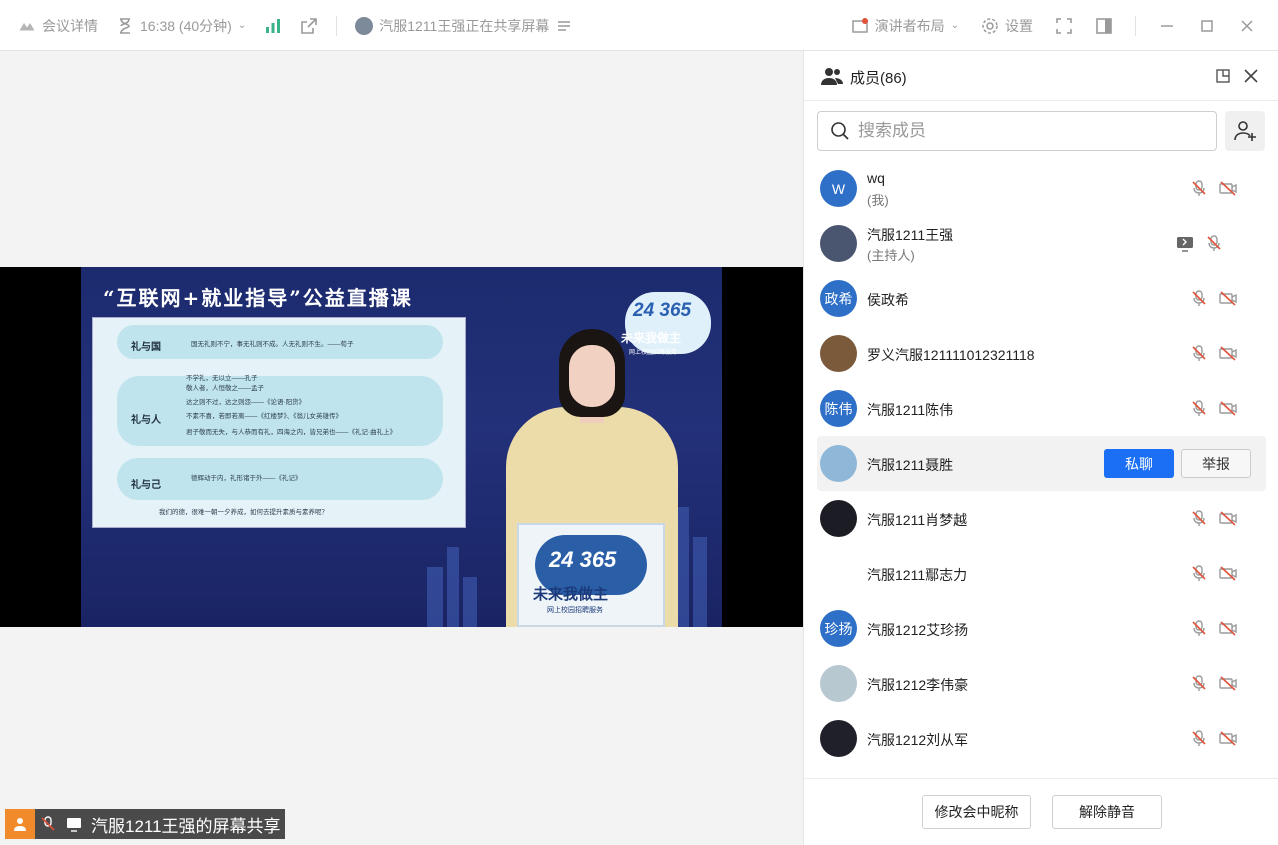 The width and height of the screenshot is (1278, 845). Describe the element at coordinates (1041, 463) in the screenshot. I see `member-row: 汽服1211聂胜 私聊 举报` at that location.